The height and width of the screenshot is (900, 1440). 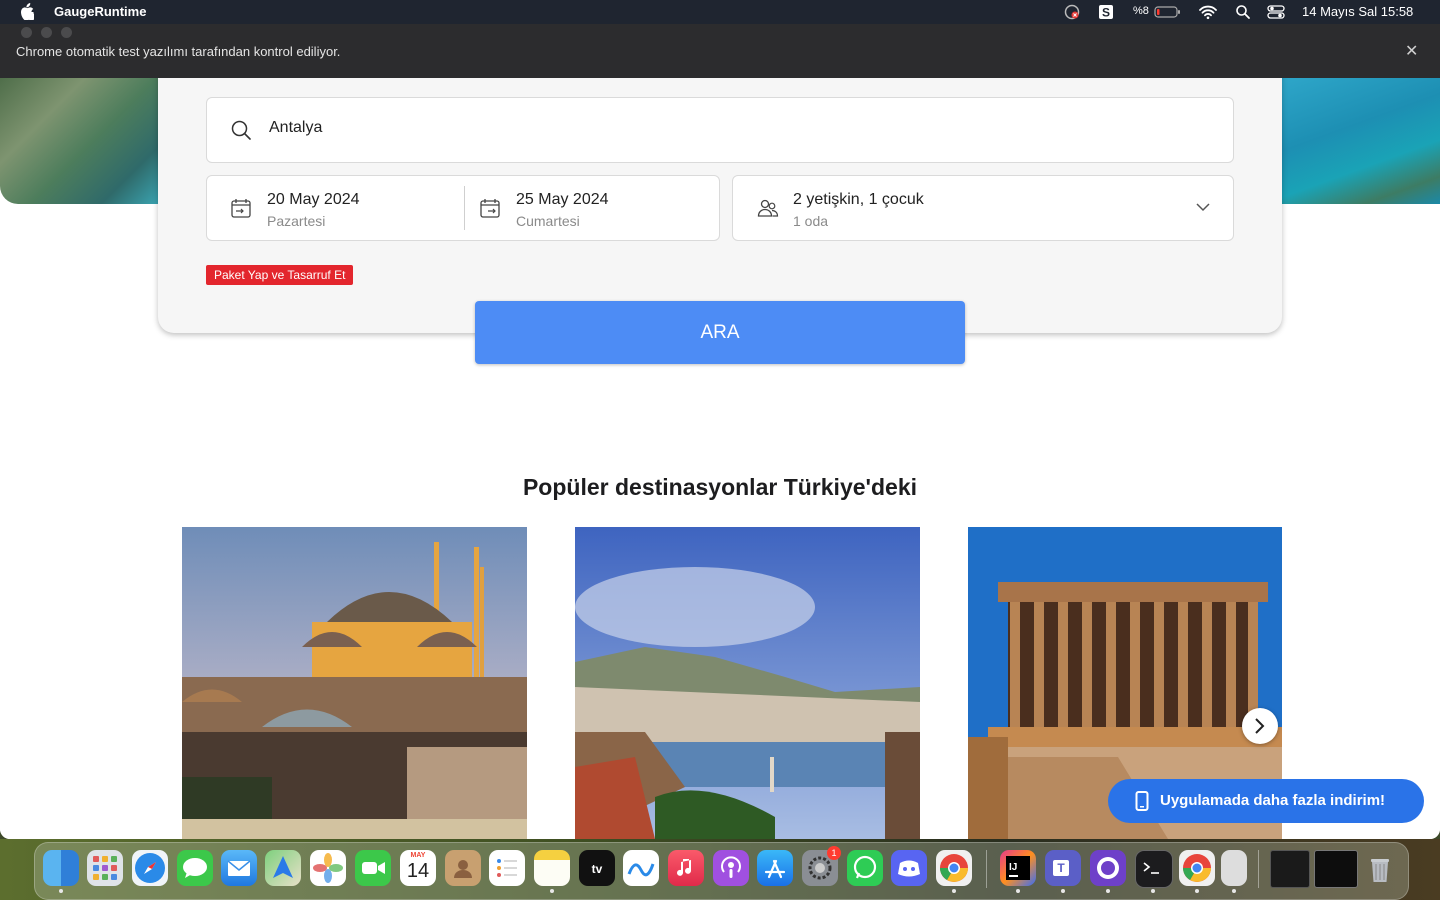 I want to click on maps-icon, so click(x=283, y=868).